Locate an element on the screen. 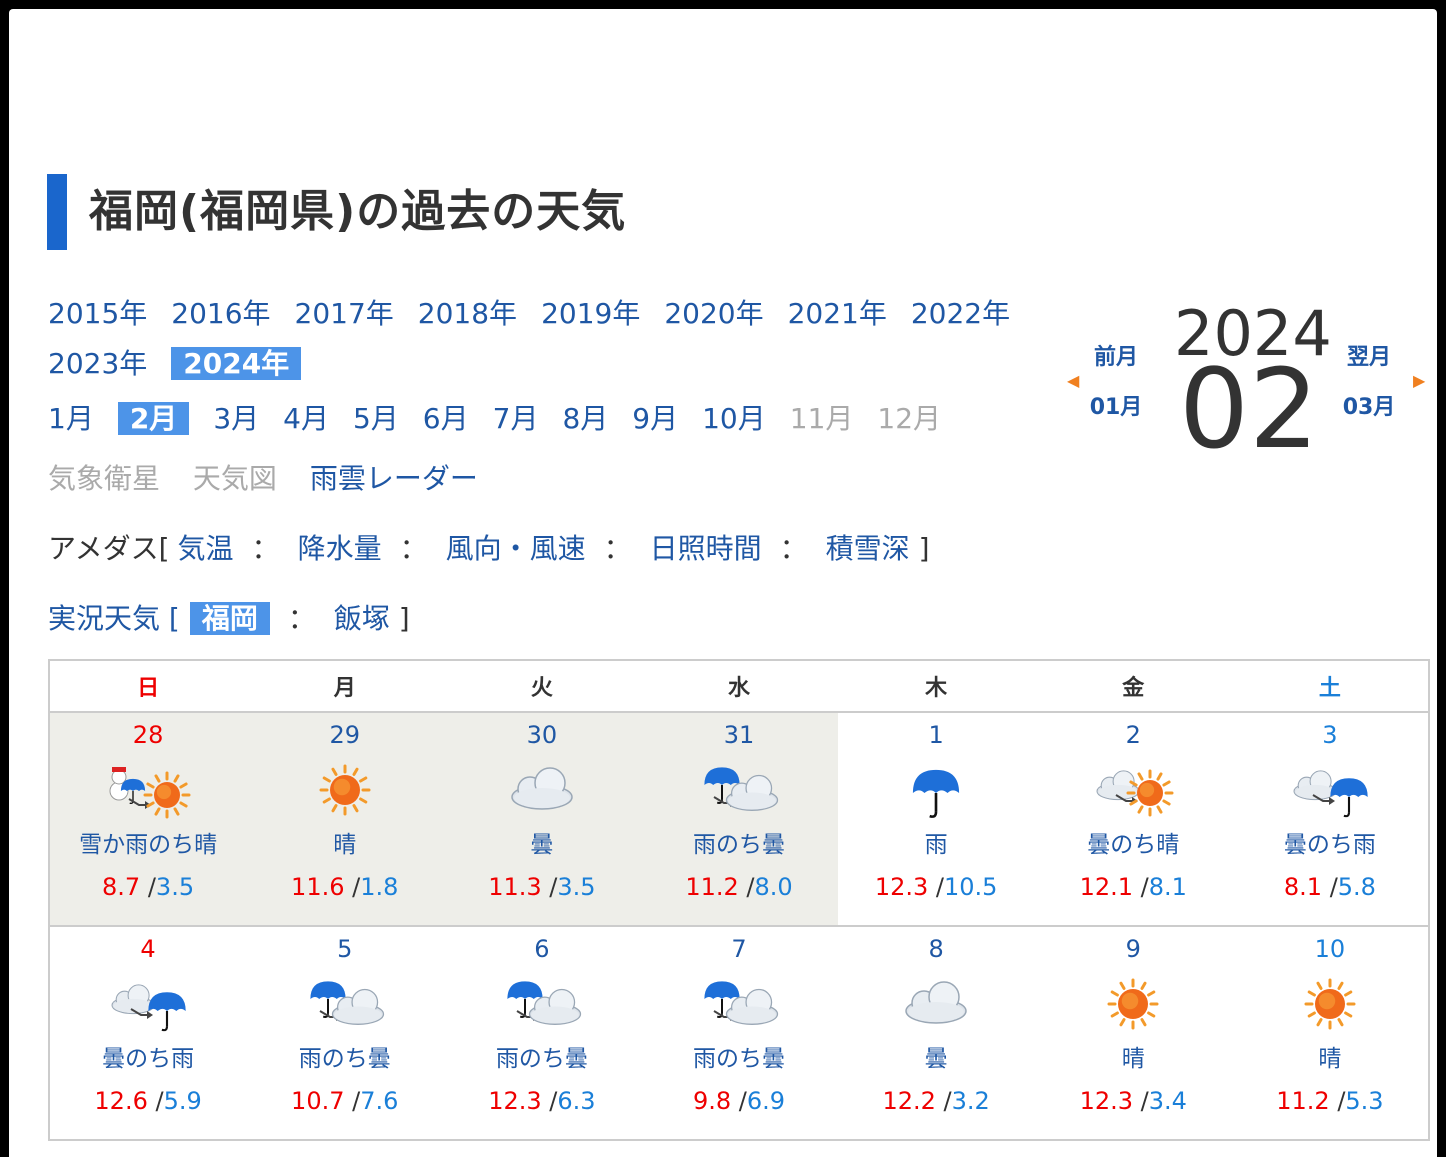  live-weather-label: 実況天気 [ is located at coordinates (114, 618).